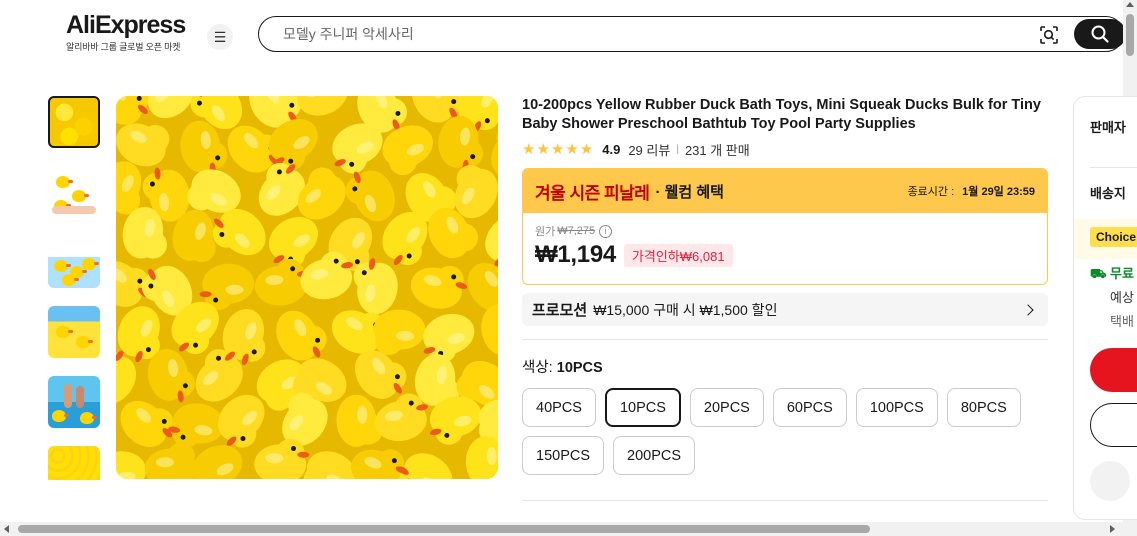 This screenshot has height=536, width=1137. I want to click on search-bar, so click(692, 34).